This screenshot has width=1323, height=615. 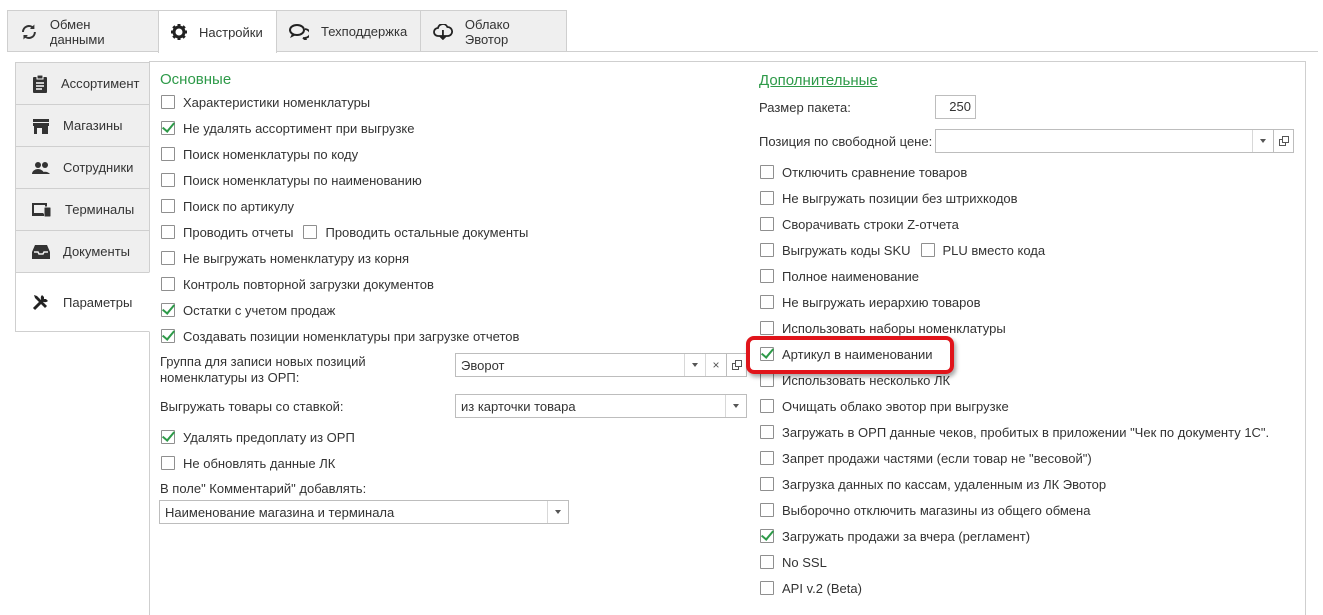 I want to click on store-icon, so click(x=41, y=126).